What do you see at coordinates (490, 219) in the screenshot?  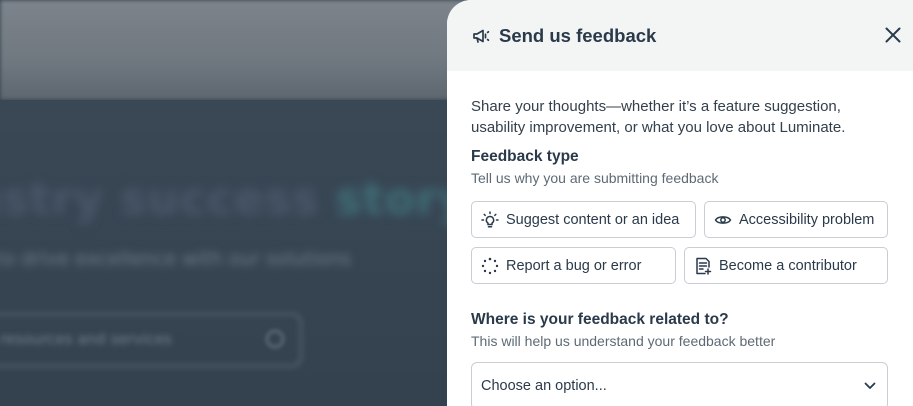 I see `lightbulb-icon` at bounding box center [490, 219].